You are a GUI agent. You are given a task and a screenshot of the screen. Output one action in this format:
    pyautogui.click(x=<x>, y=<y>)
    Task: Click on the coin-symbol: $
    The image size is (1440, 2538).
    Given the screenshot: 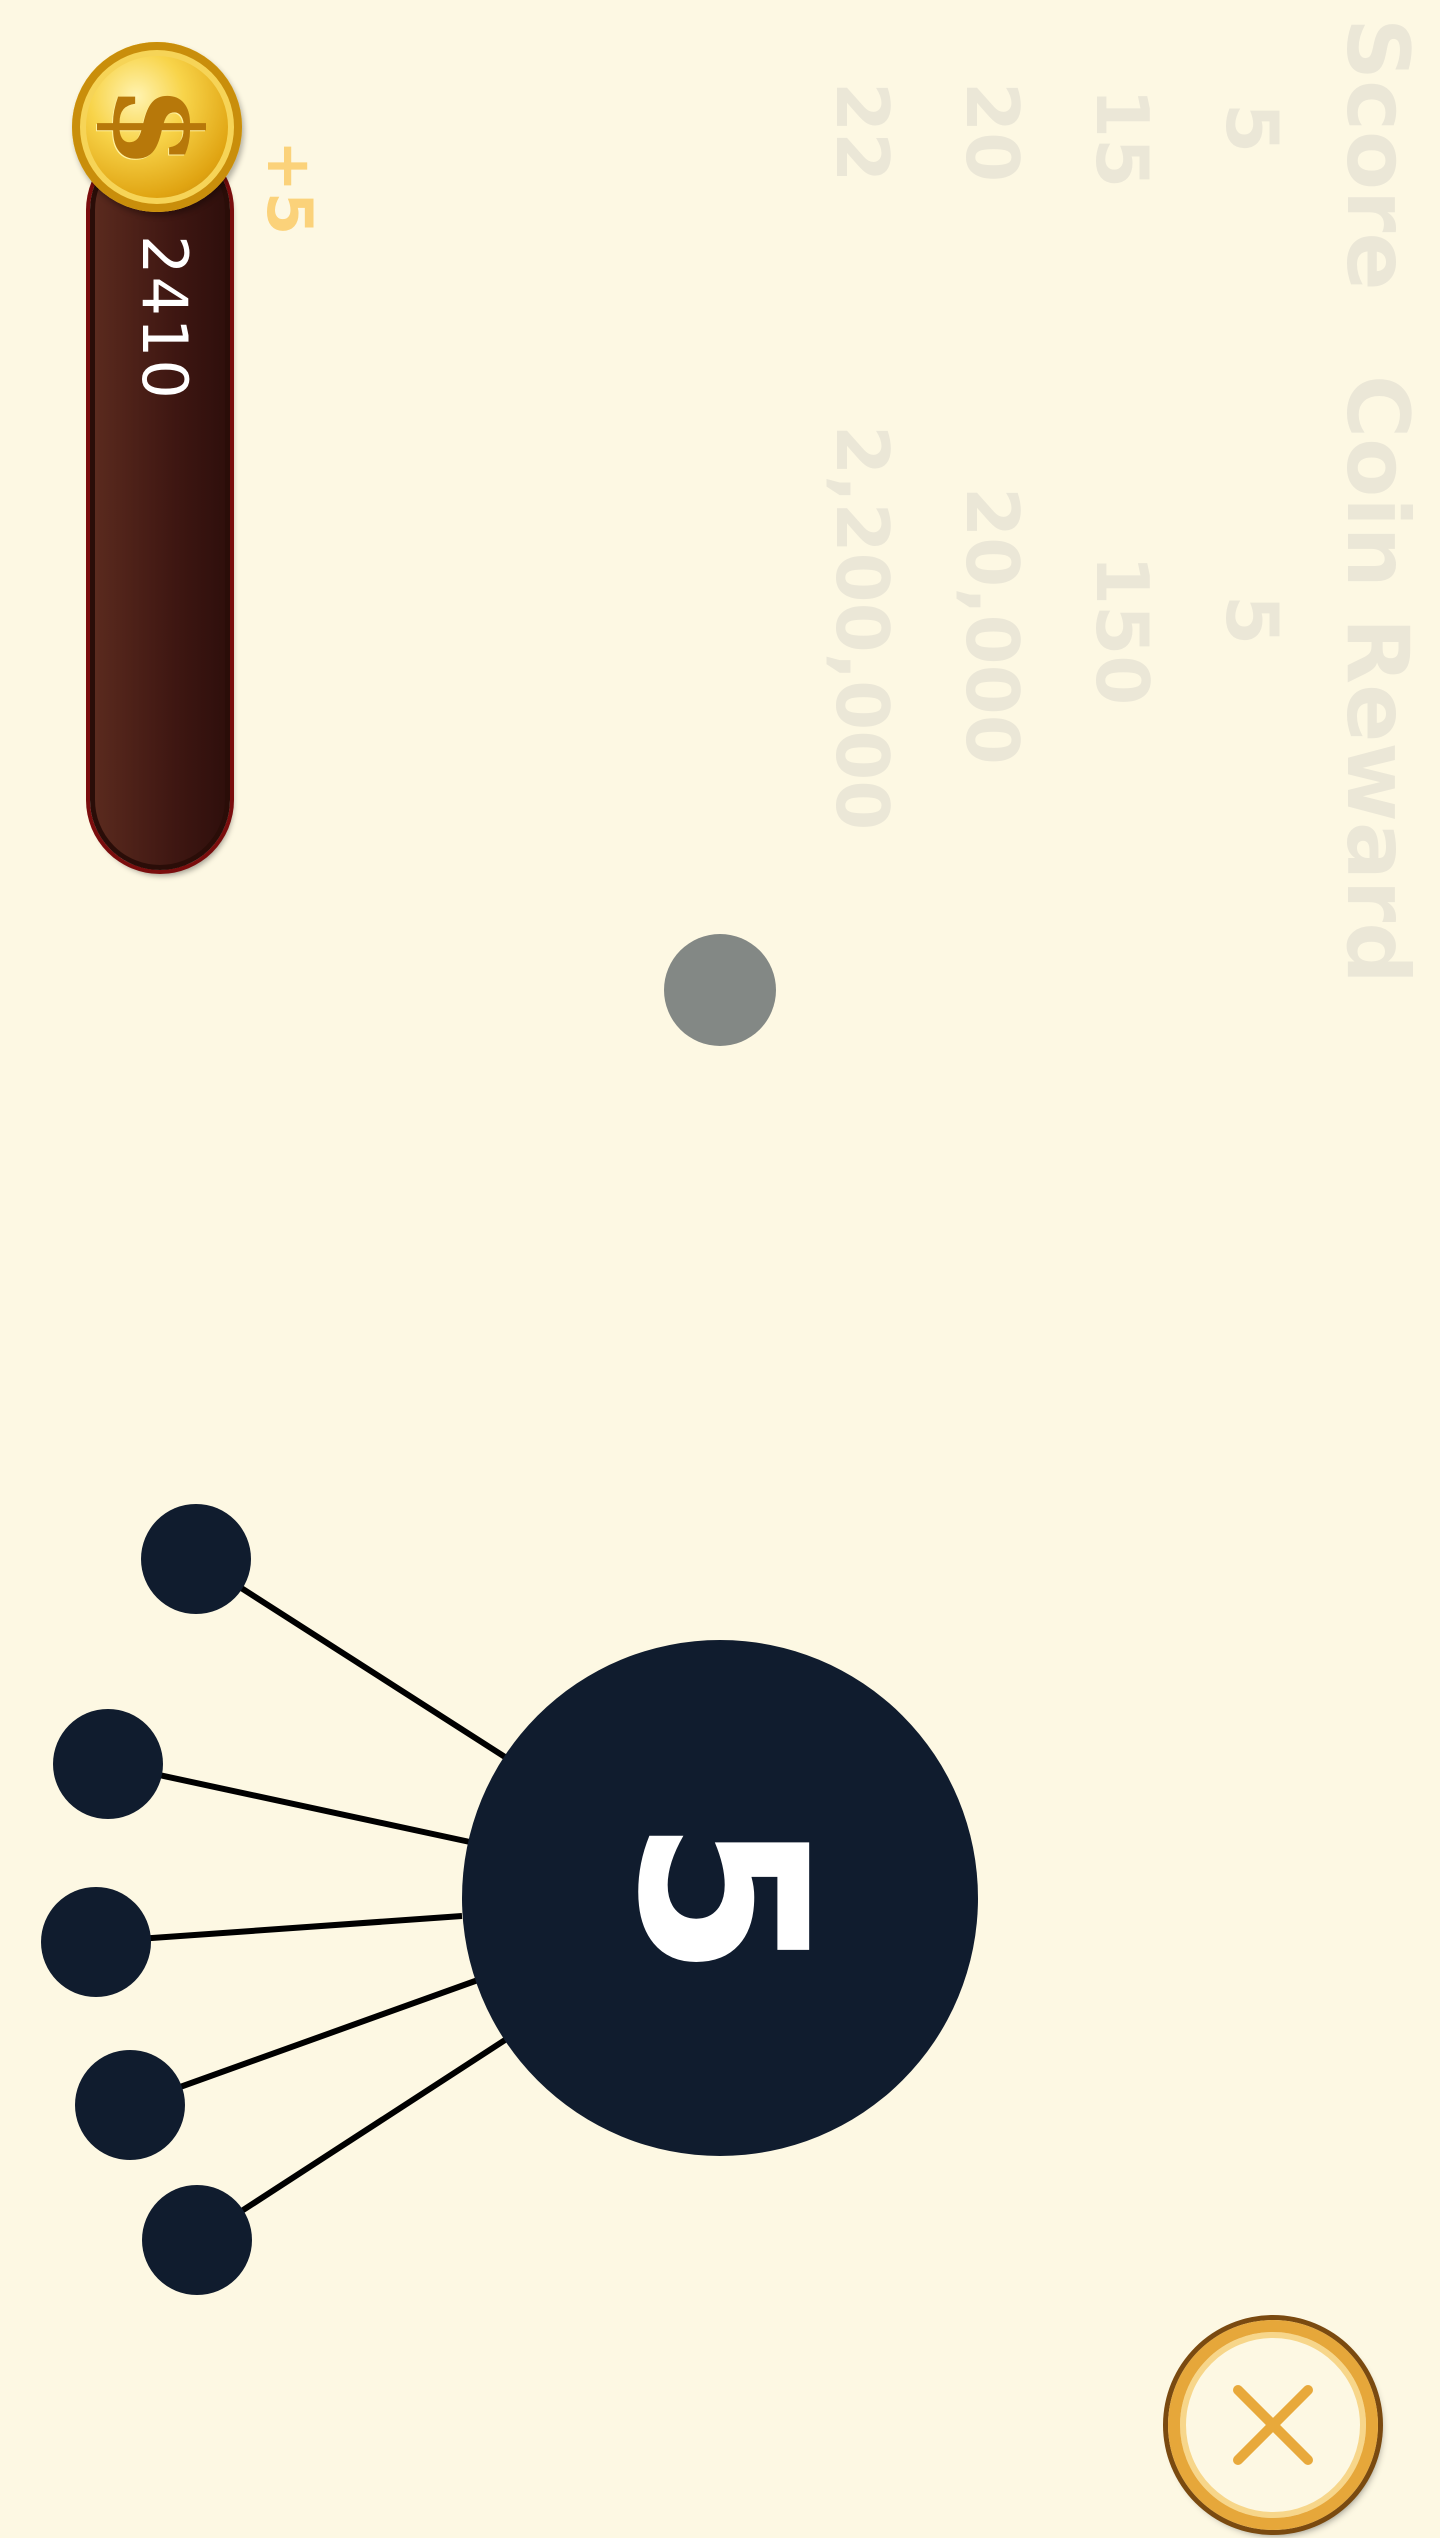 What is the action you would take?
    pyautogui.click(x=157, y=127)
    